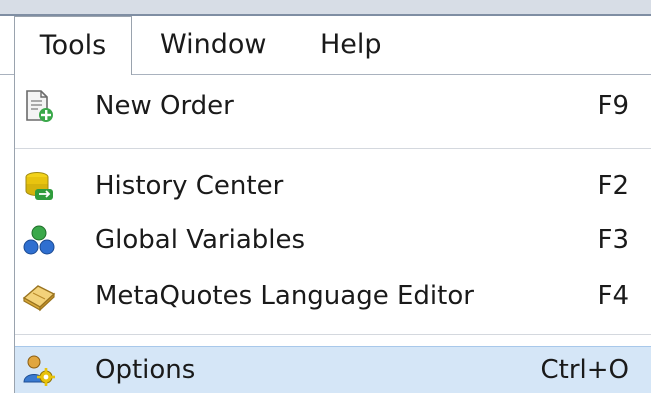  What do you see at coordinates (325, 8) in the screenshot?
I see `window-top-edge` at bounding box center [325, 8].